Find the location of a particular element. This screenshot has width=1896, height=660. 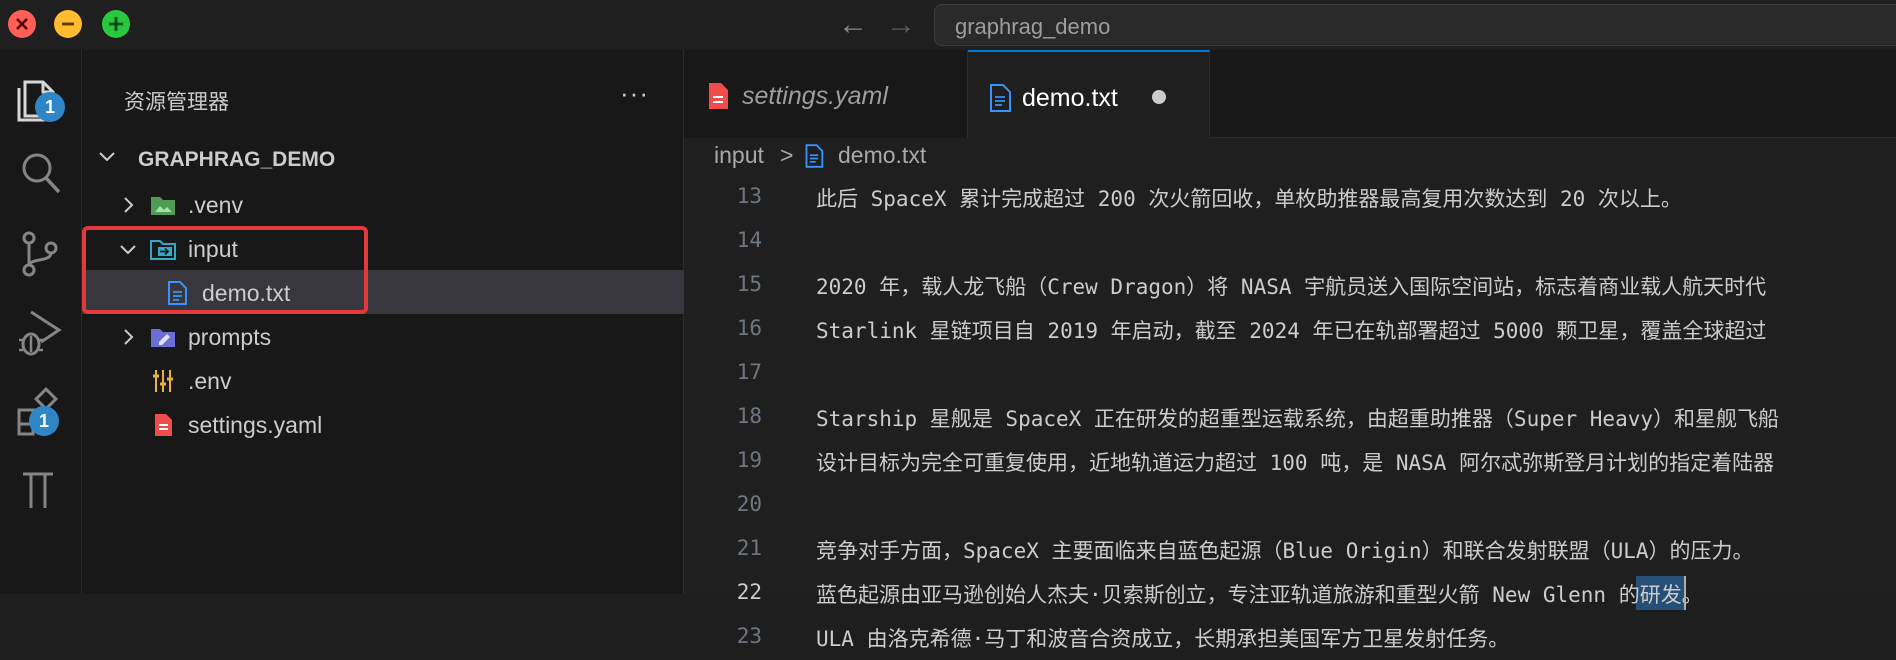

line-text: ULA 由洛克希德·马丁和波音合资成立，长期承担美国军方卫星发射任务。 is located at coordinates (1163, 639).